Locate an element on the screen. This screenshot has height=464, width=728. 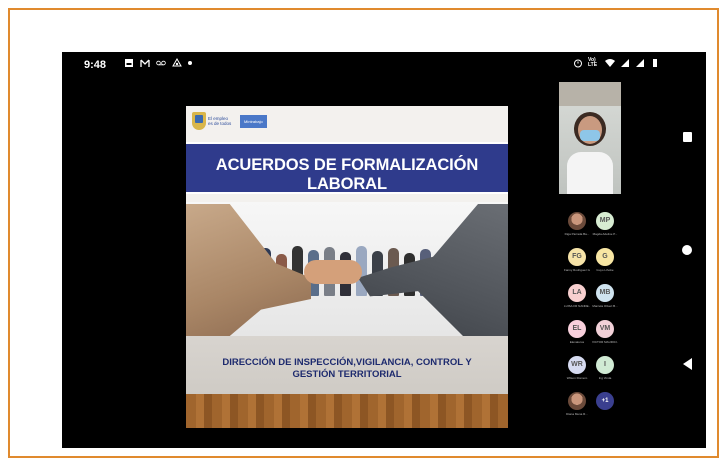
recents-button is located at coordinates (687, 137).